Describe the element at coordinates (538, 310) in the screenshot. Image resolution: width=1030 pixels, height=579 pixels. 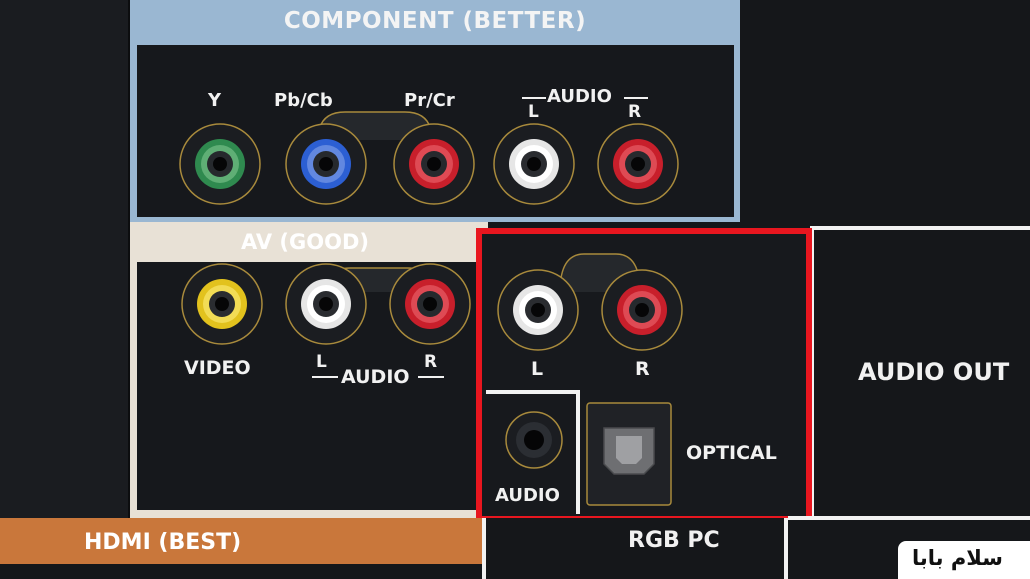
I see `audio-out-jack-l-icon` at that location.